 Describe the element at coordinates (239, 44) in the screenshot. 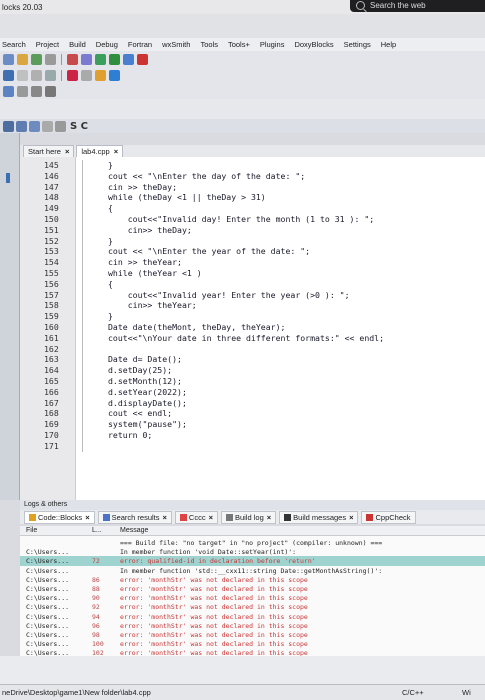

I see `menu-item: Tools+` at that location.